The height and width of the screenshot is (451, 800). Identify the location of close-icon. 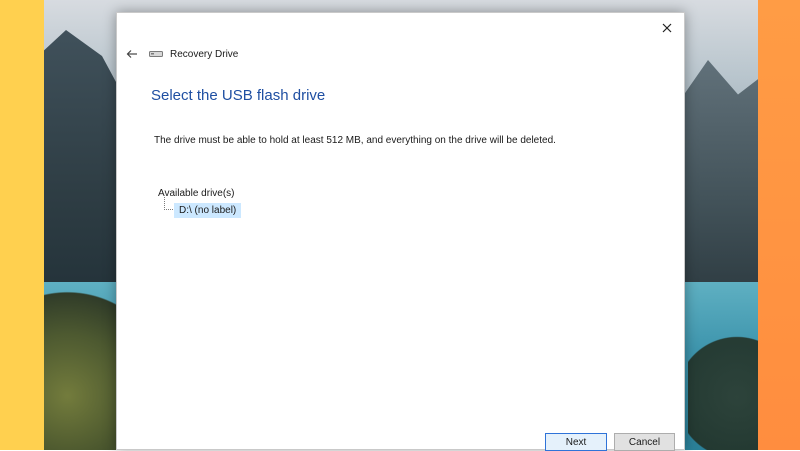
(667, 28).